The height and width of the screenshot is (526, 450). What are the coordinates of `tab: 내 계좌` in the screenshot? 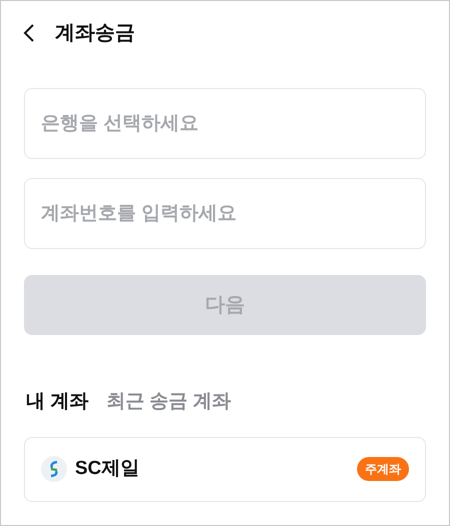 It's located at (57, 402).